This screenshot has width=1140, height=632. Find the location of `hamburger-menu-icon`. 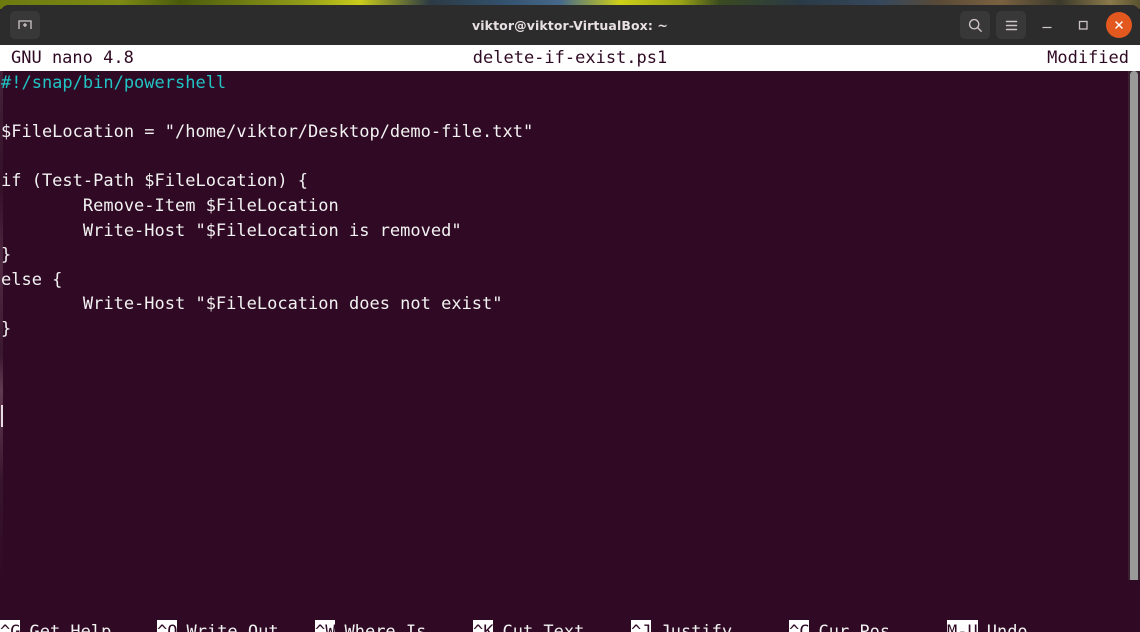

hamburger-menu-icon is located at coordinates (1011, 25).